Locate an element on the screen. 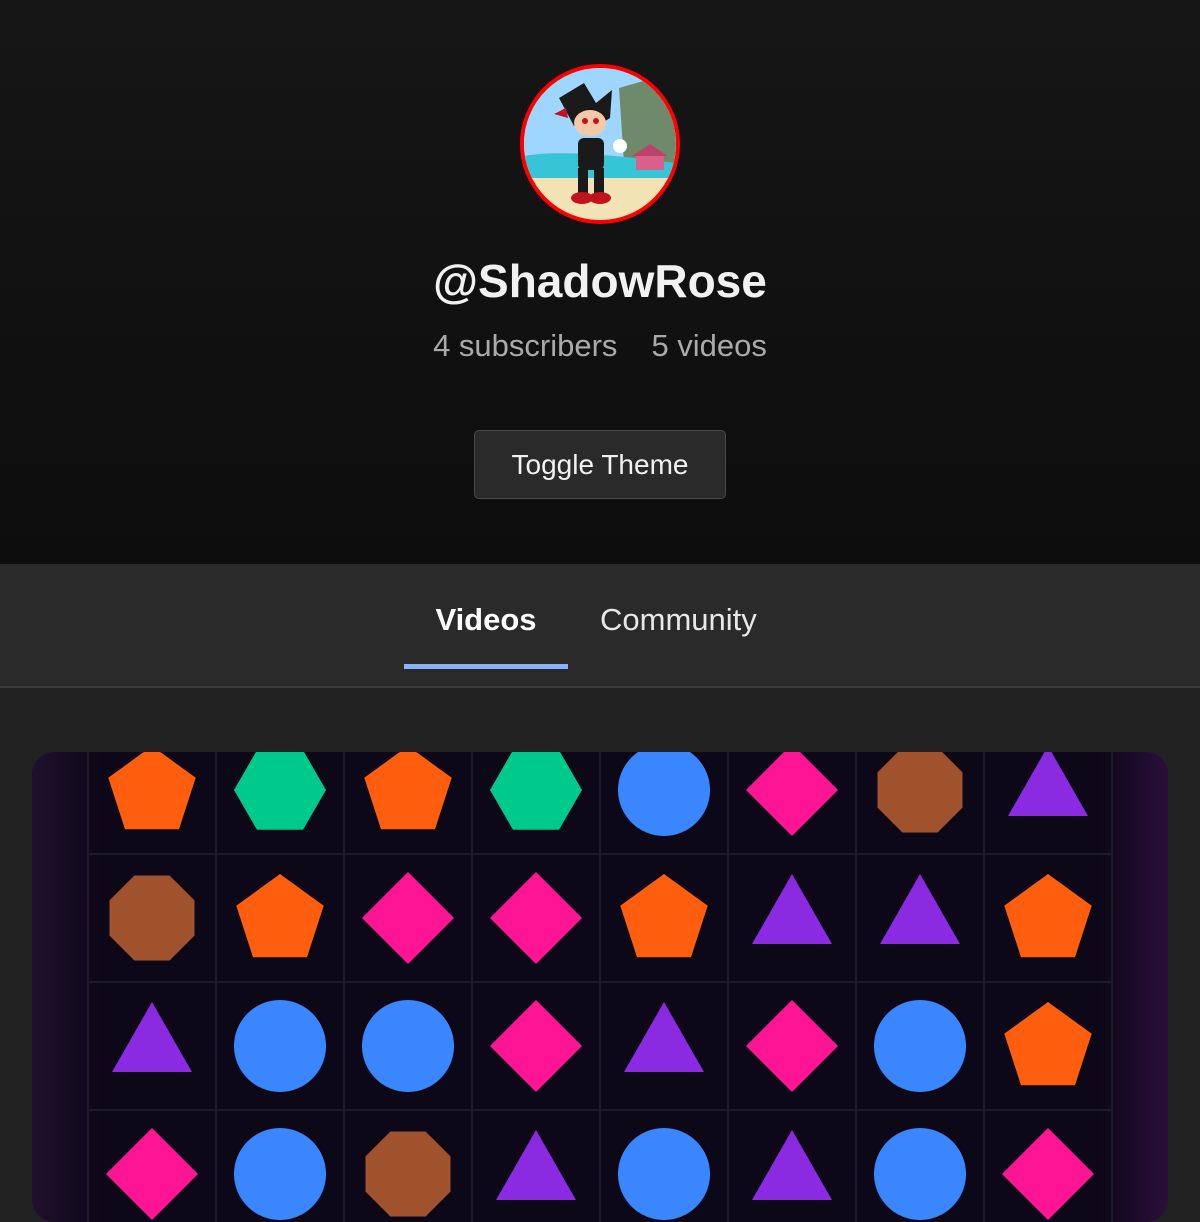  avatar-illustration is located at coordinates (600, 144).